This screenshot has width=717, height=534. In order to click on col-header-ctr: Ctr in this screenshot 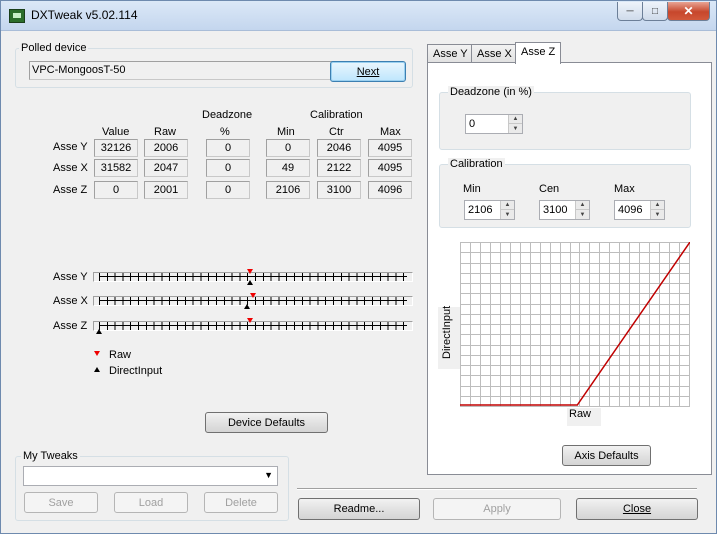, I will do `click(336, 132)`.